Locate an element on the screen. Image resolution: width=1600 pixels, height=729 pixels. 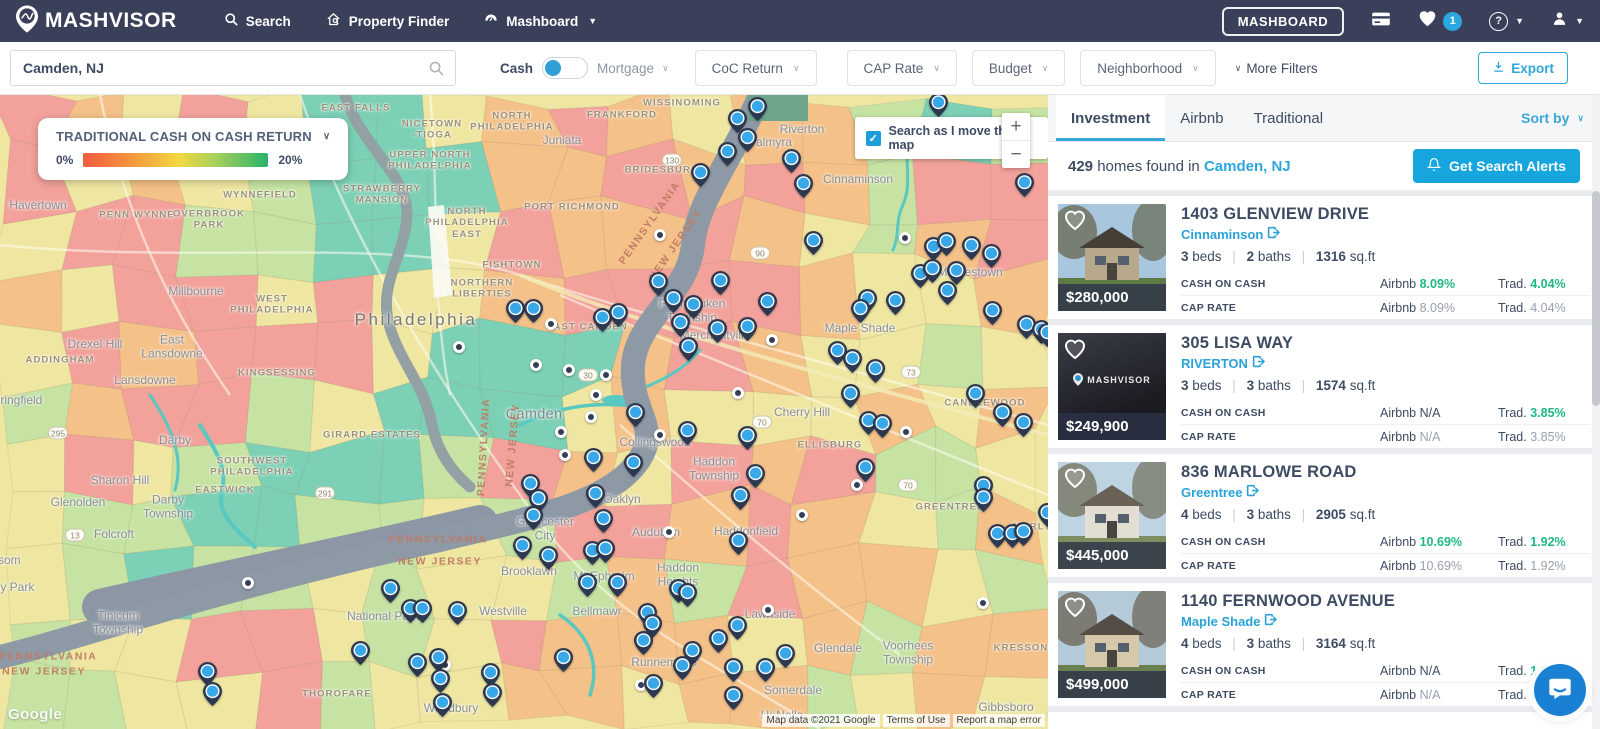
tab-traditional: Traditional is located at coordinates (1288, 118).